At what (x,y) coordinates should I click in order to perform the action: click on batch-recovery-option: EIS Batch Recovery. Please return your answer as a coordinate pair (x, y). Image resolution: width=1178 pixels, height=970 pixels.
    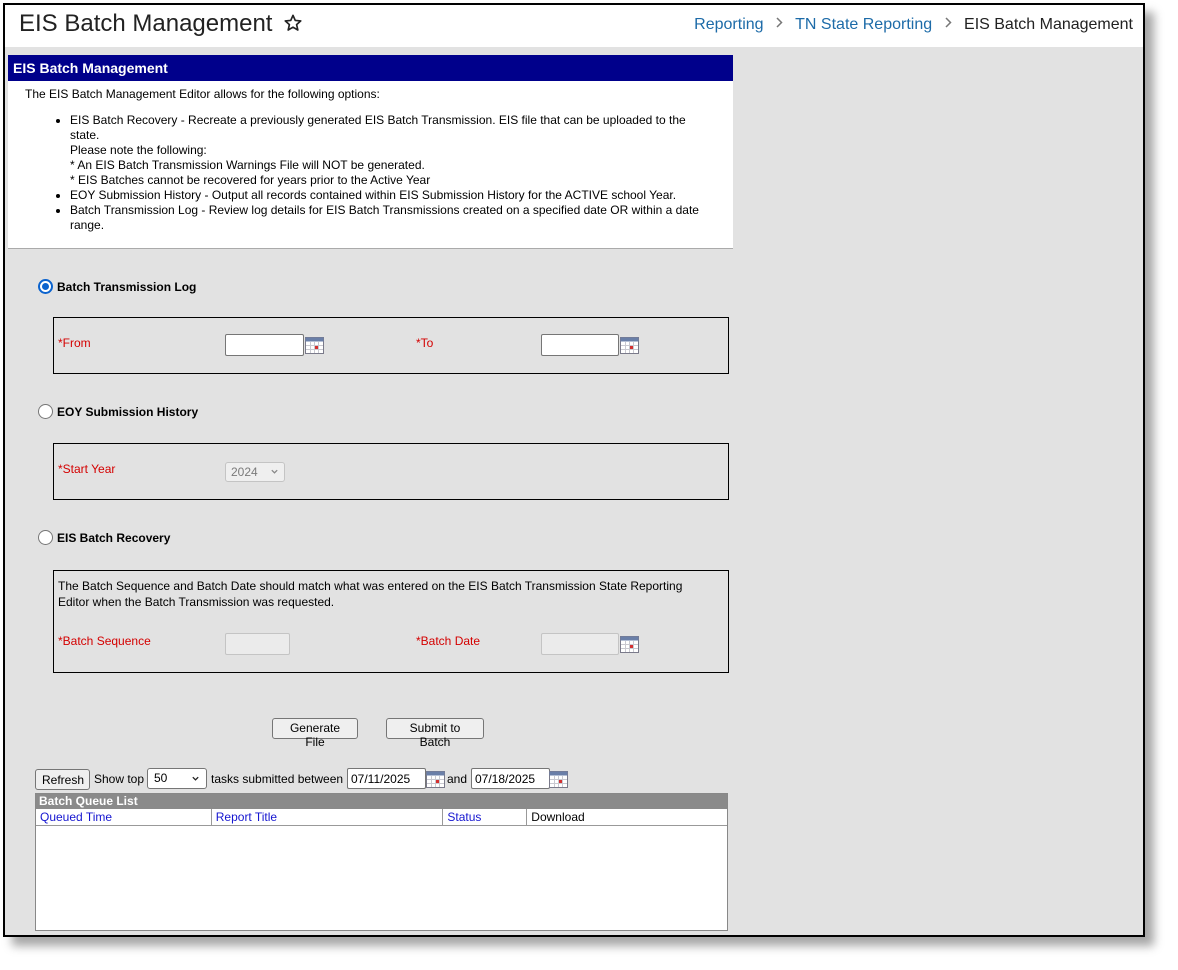
    Looking at the image, I should click on (104, 537).